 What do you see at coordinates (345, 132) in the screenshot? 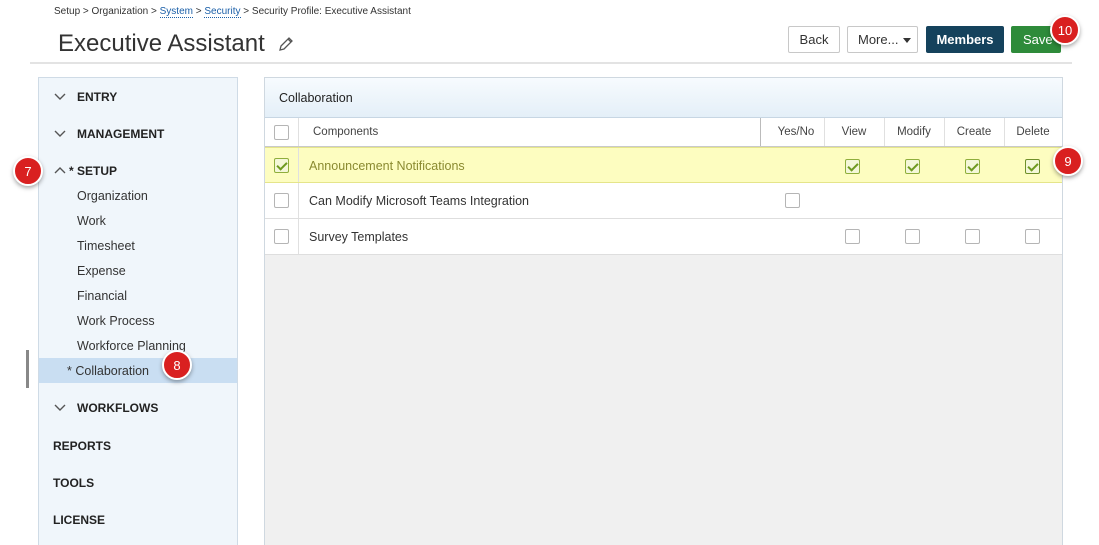
I see `column-header-components: Components` at bounding box center [345, 132].